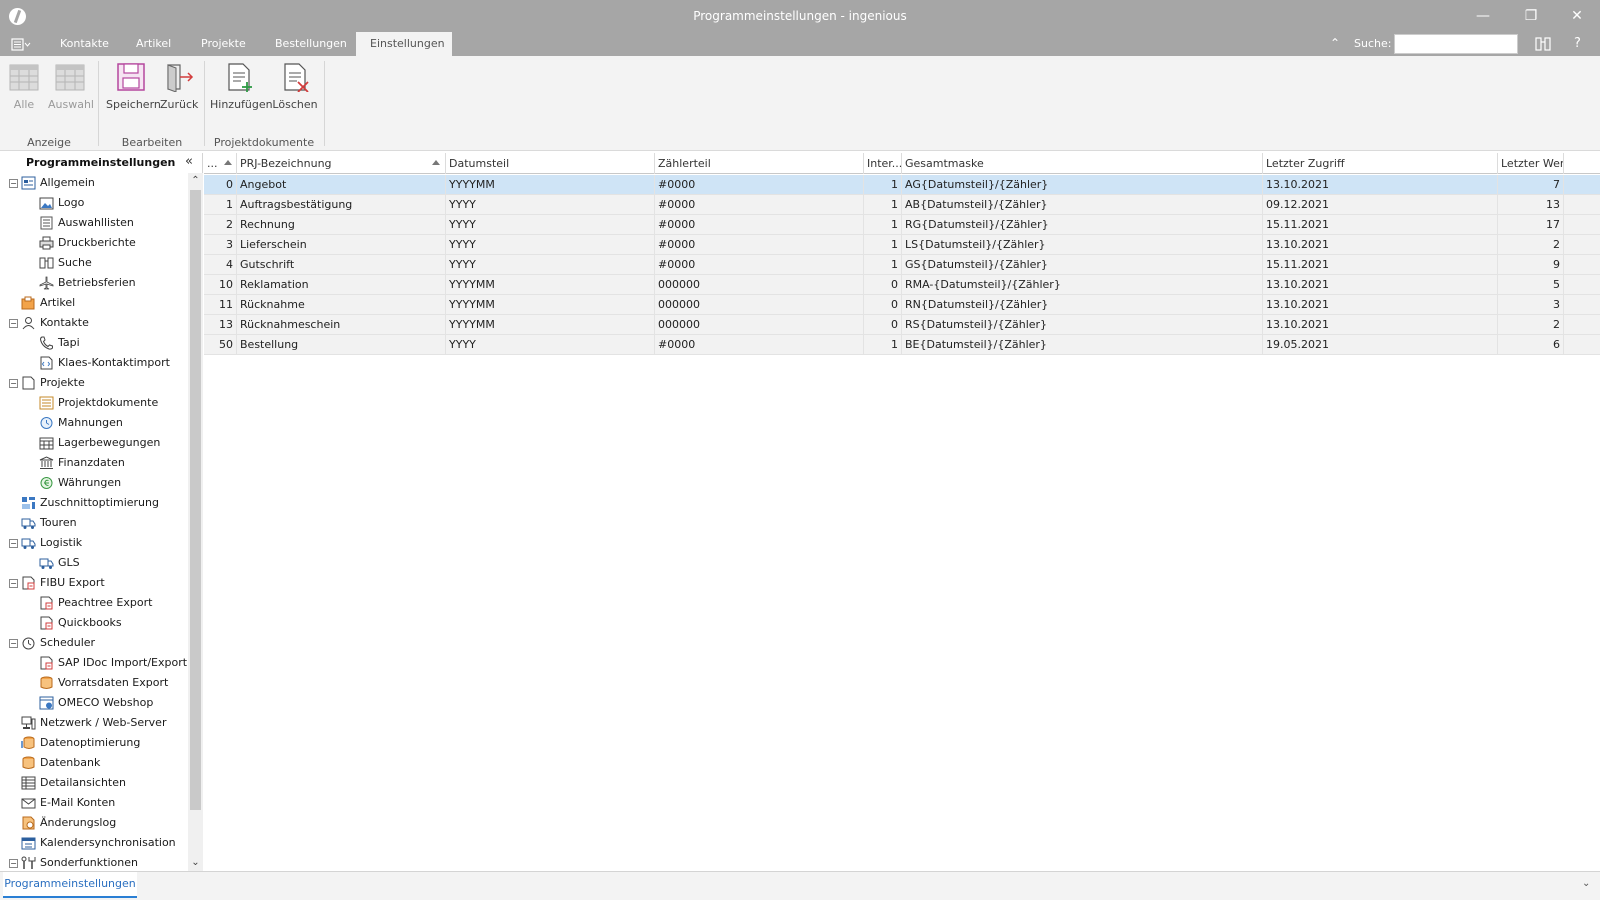  I want to click on sidebar-item-zuschnittoptimierung: Zuschnittoptimierung, so click(95, 503).